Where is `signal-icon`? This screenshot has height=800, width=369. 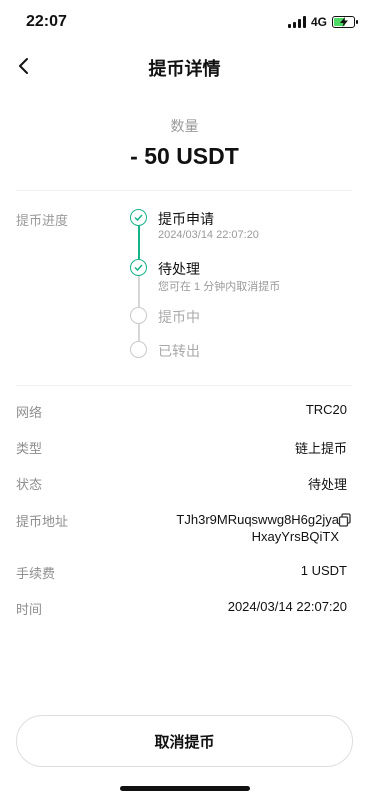
signal-icon is located at coordinates (296, 22).